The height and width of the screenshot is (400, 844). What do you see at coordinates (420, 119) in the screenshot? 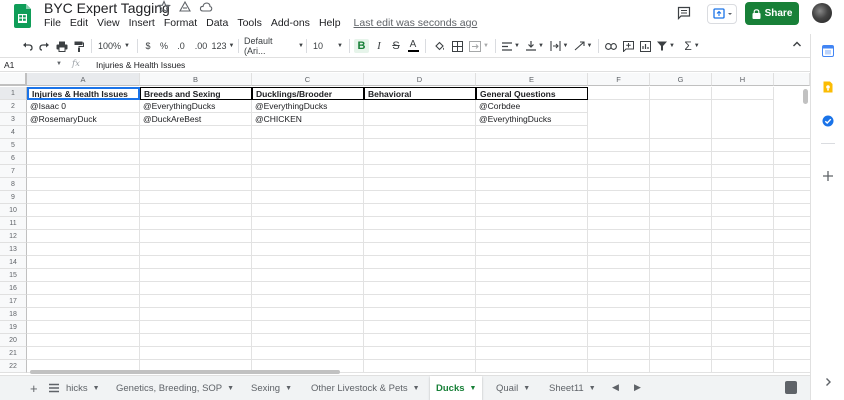
I see `cell-d3` at bounding box center [420, 119].